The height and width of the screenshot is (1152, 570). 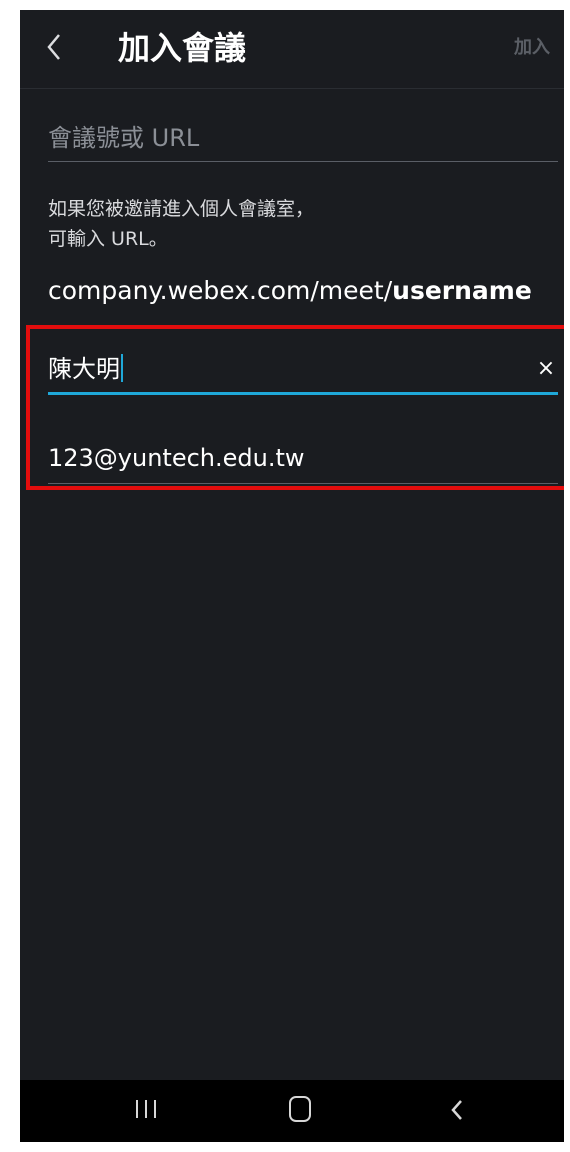 What do you see at coordinates (176, 458) in the screenshot?
I see `email-input-value: 123@yuntech.edu.tw` at bounding box center [176, 458].